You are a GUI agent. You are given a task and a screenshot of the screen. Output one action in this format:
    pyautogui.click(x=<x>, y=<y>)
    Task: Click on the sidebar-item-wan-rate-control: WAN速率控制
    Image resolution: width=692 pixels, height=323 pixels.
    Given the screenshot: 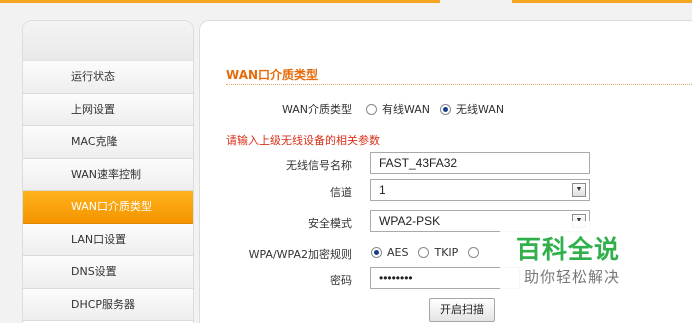 What is the action you would take?
    pyautogui.click(x=108, y=174)
    